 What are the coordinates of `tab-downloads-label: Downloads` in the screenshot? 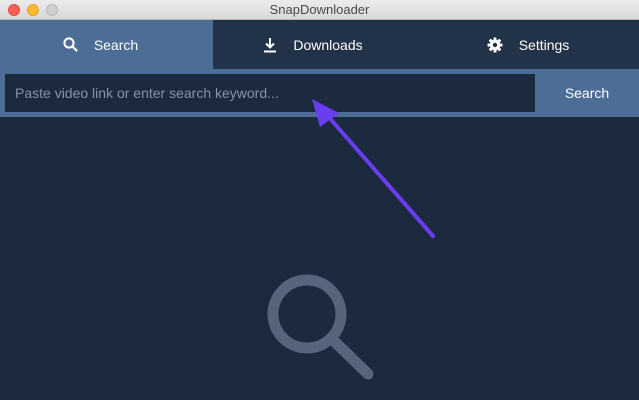 It's located at (328, 44).